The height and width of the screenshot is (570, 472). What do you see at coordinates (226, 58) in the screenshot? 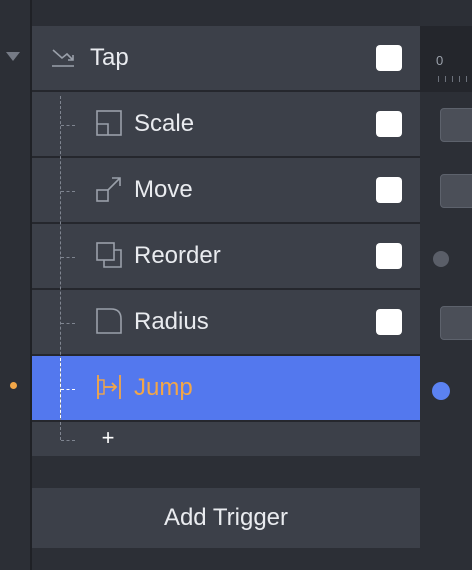
I see `layer-row-tap: Tap` at bounding box center [226, 58].